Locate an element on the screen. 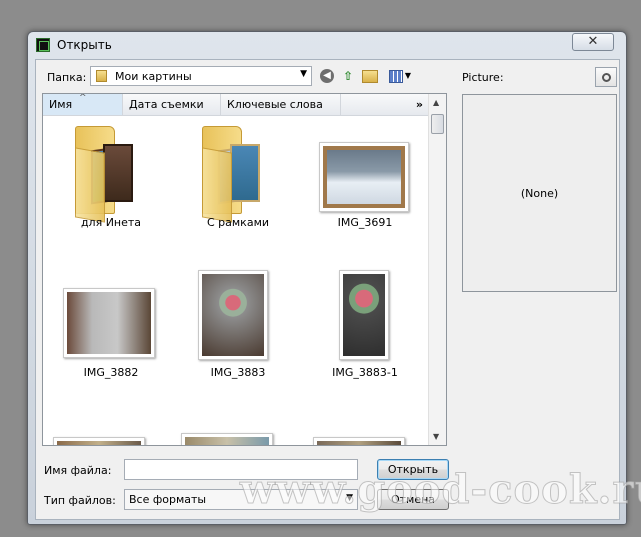 The width and height of the screenshot is (641, 537). item-caption: IMG_3883 is located at coordinates (238, 372).